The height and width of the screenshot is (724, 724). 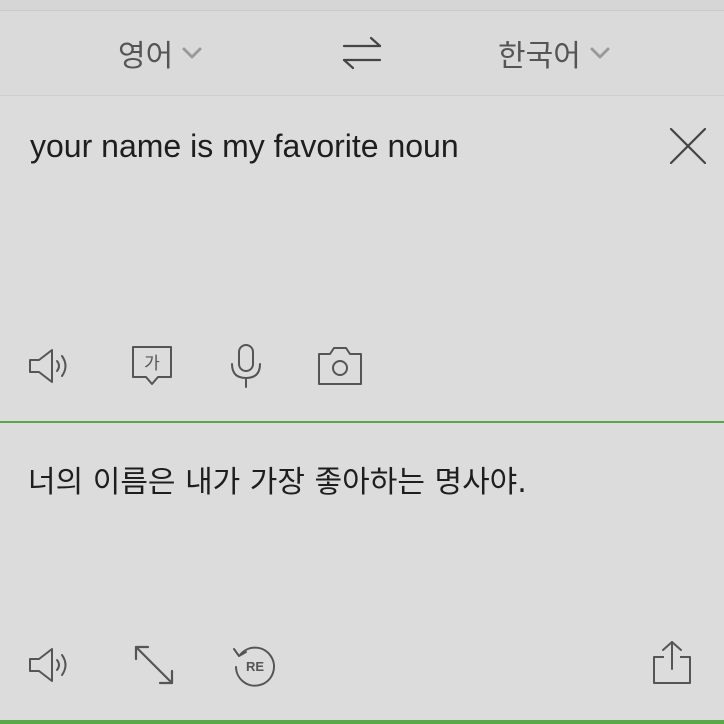 I want to click on status-strip, so click(x=362, y=5).